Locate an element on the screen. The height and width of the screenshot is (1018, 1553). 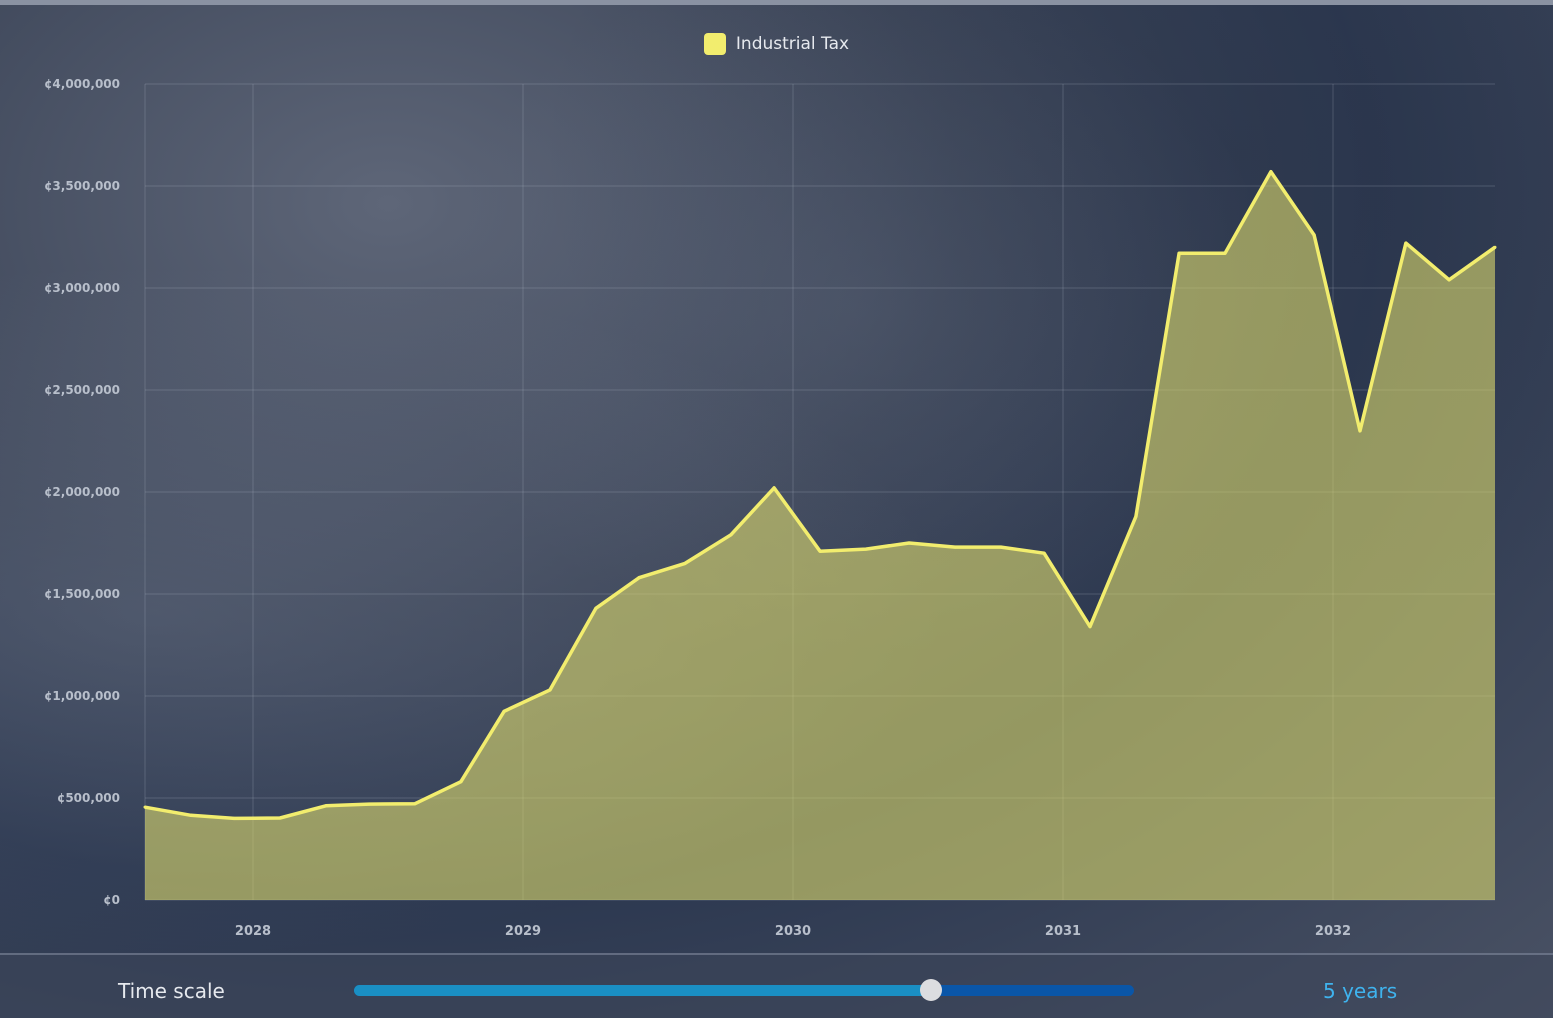
legend-label: Industrial Tax is located at coordinates (792, 44).